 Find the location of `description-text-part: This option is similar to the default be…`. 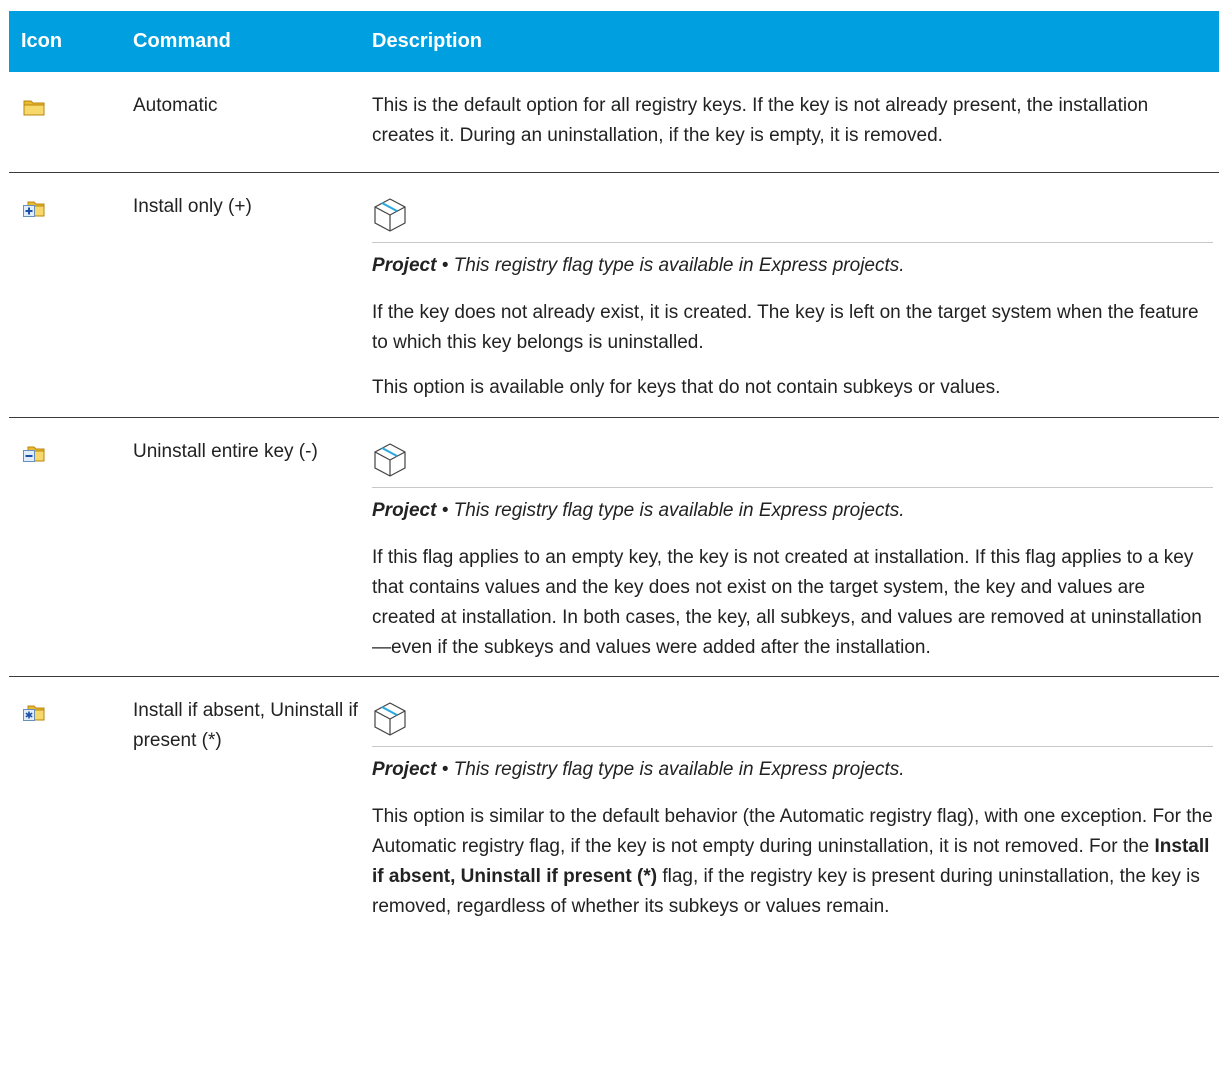

description-text-part: This option is similar to the default be… is located at coordinates (792, 831).